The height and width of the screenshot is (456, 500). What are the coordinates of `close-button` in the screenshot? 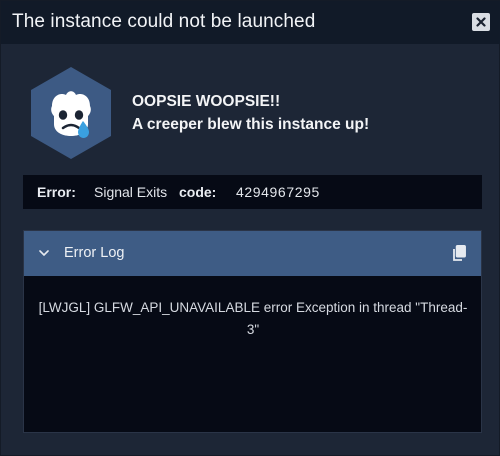 It's located at (481, 22).